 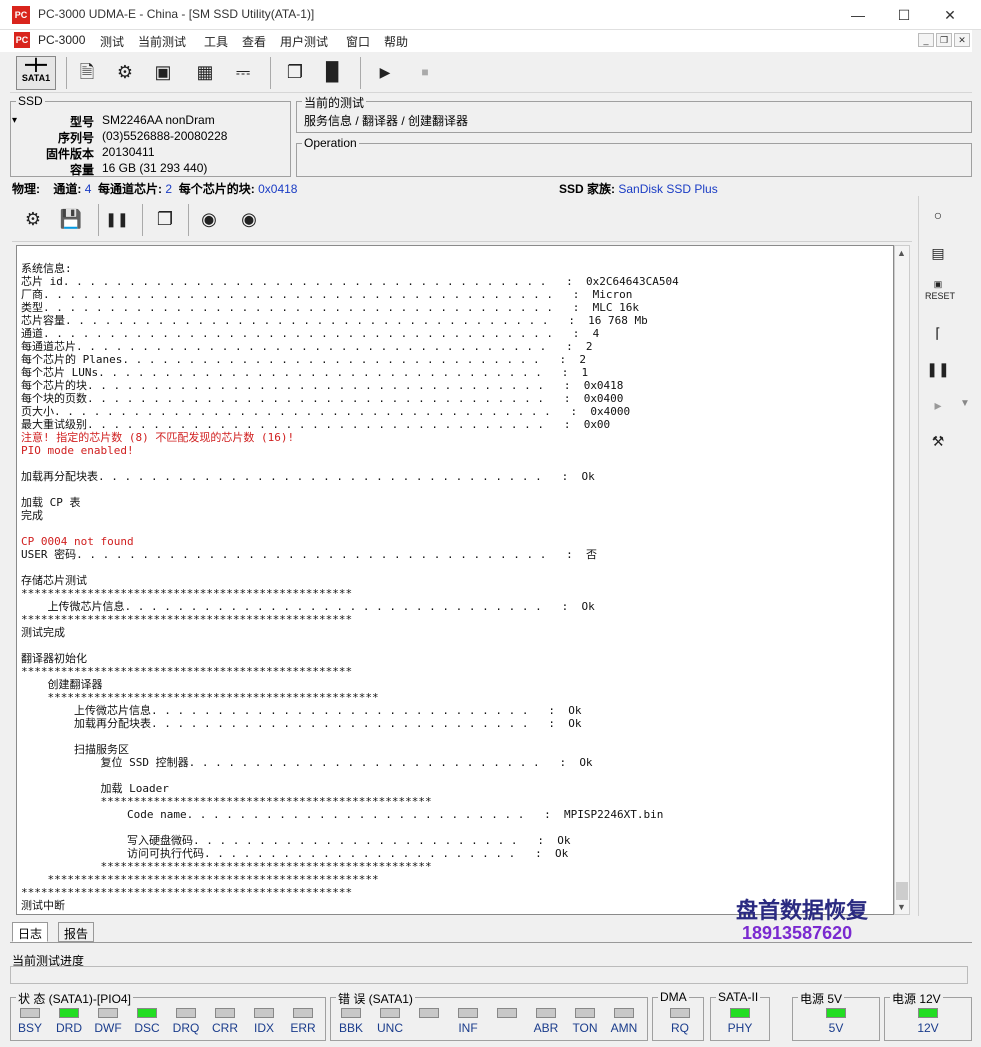 I want to click on play-icon: ▶, so click(x=385, y=72).